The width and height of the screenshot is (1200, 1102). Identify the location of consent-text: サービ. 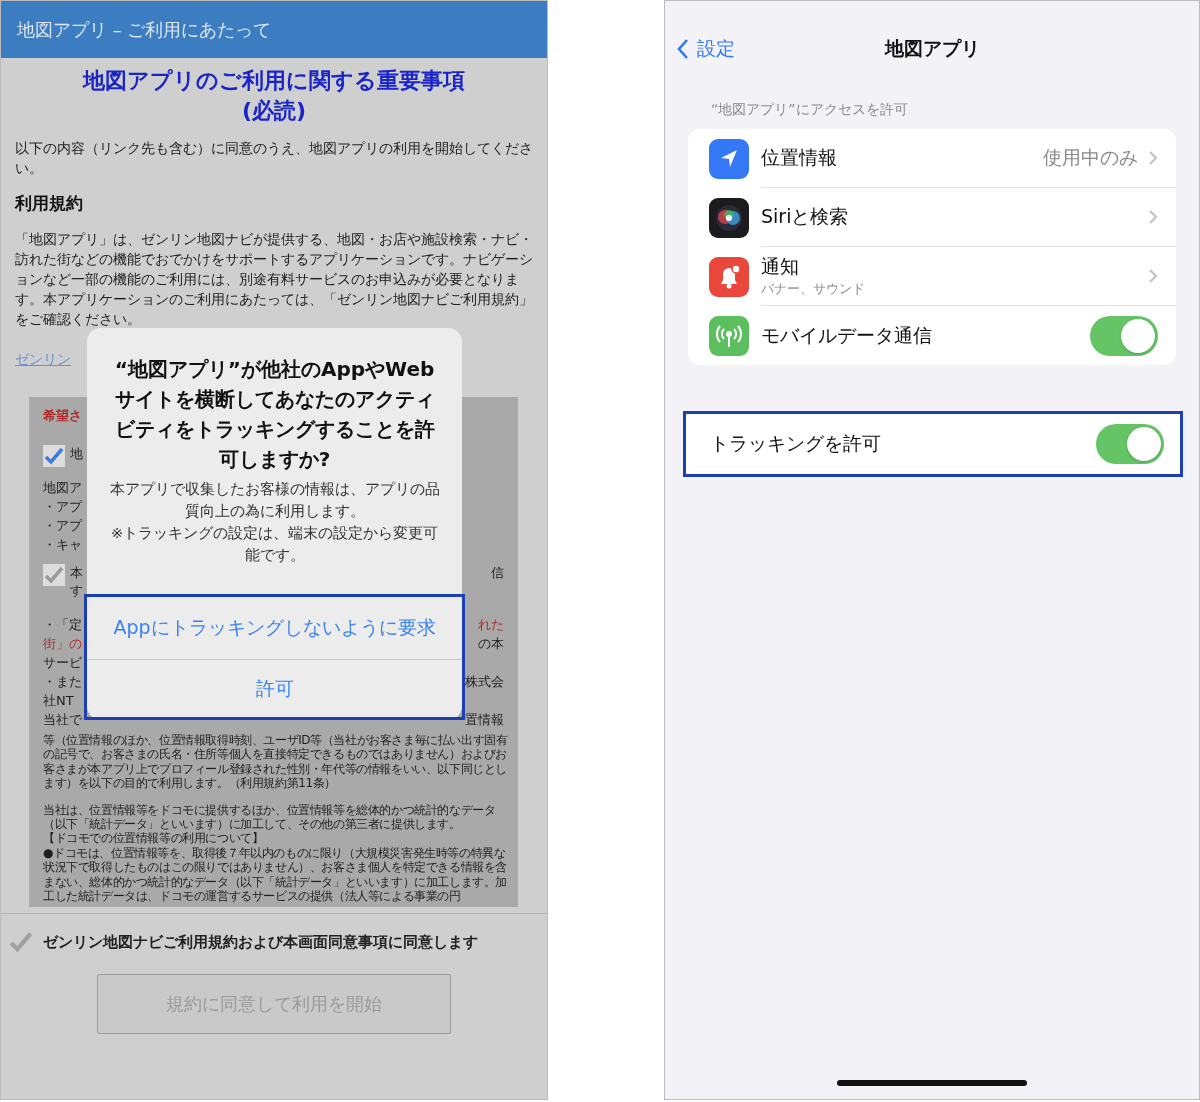
(62, 663).